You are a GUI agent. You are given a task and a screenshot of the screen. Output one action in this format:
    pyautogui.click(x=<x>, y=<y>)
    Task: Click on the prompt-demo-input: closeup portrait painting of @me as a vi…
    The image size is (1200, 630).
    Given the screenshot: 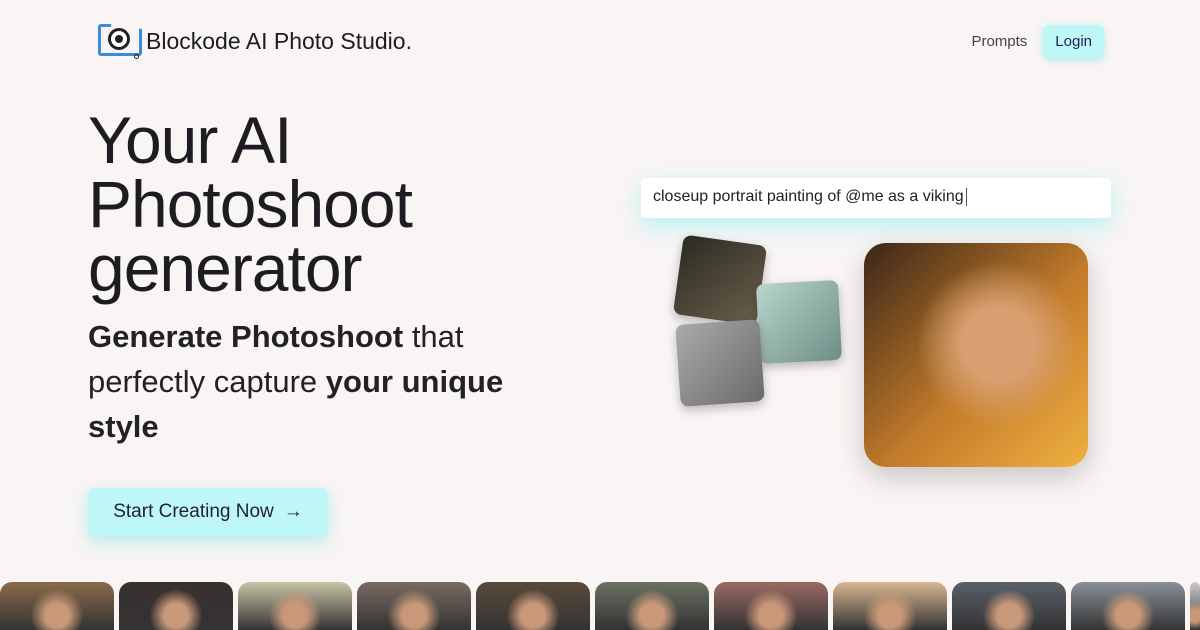 What is the action you would take?
    pyautogui.click(x=876, y=198)
    